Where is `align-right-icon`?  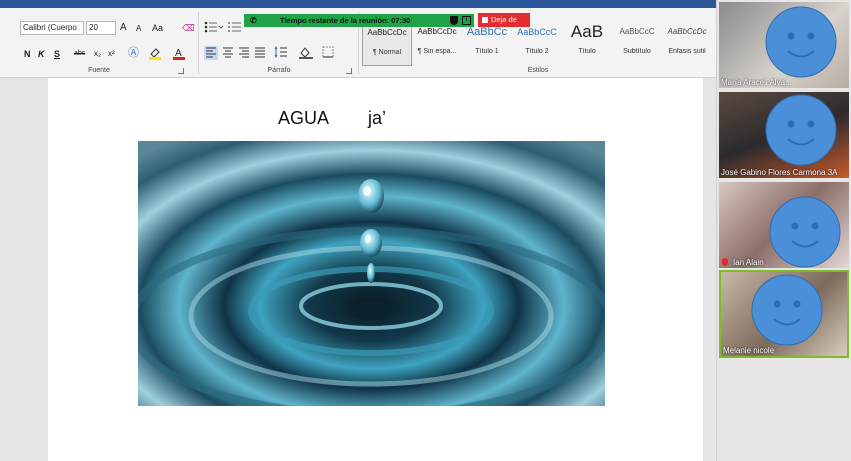 align-right-icon is located at coordinates (244, 53).